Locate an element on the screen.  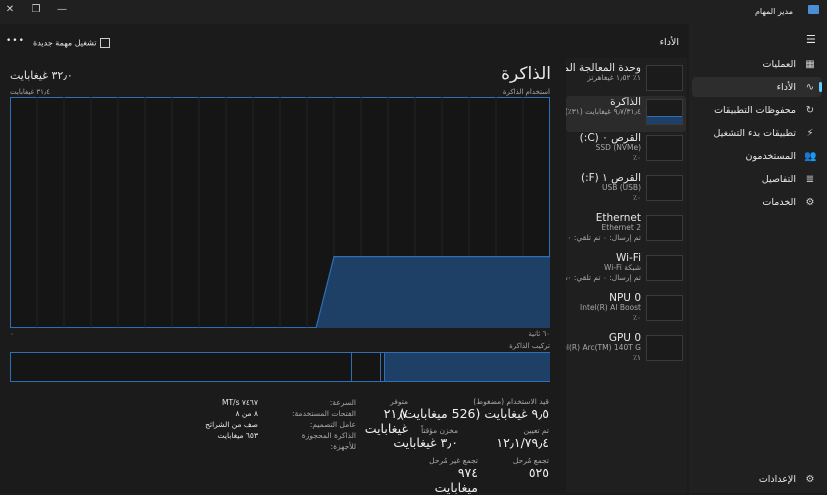
standby-divider is located at coordinates (351, 367).